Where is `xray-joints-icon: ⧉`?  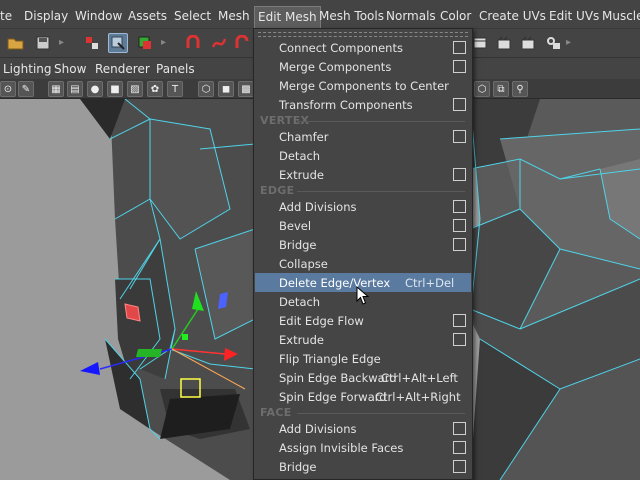
xray-joints-icon: ⧉ is located at coordinates (501, 89).